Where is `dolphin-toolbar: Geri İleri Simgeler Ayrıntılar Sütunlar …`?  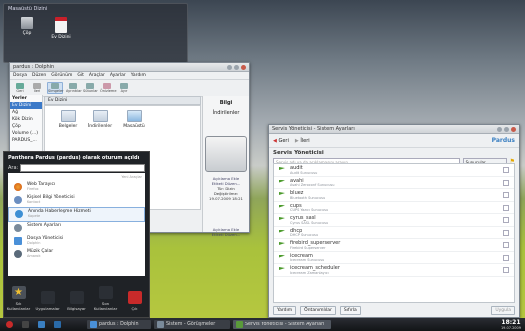
dolphin-toolbar: Geri İleri Simgeler Ayrıntılar Sütunlar … is located at coordinates (129, 88).